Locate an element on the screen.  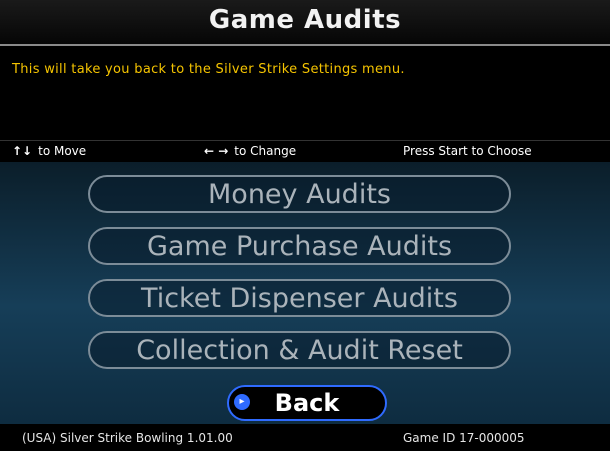
money-audits-button: Money Audits is located at coordinates (299, 194).